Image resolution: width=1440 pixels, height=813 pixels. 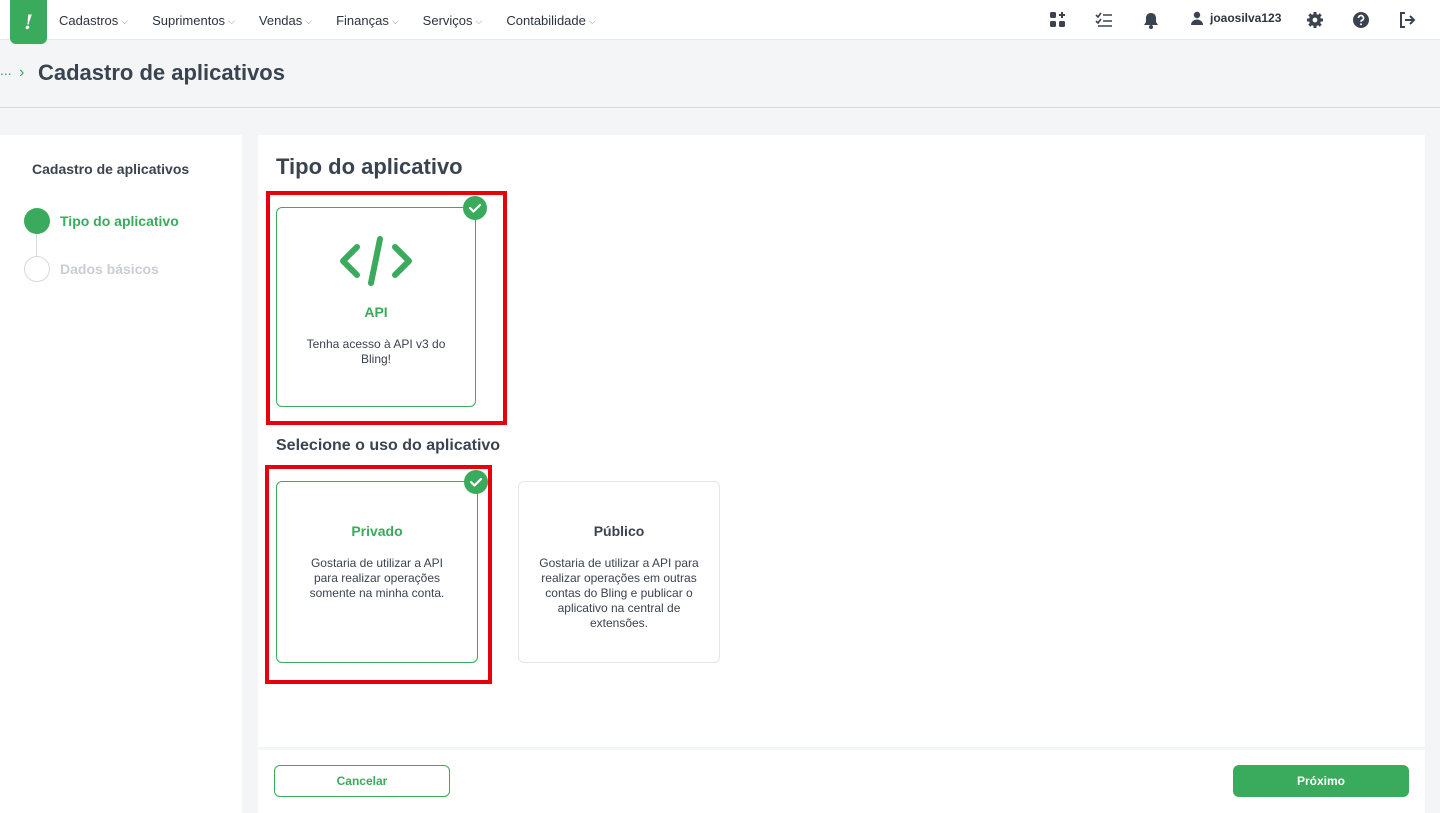 What do you see at coordinates (119, 221) in the screenshot?
I see `step-label: Tipo do aplicativo` at bounding box center [119, 221].